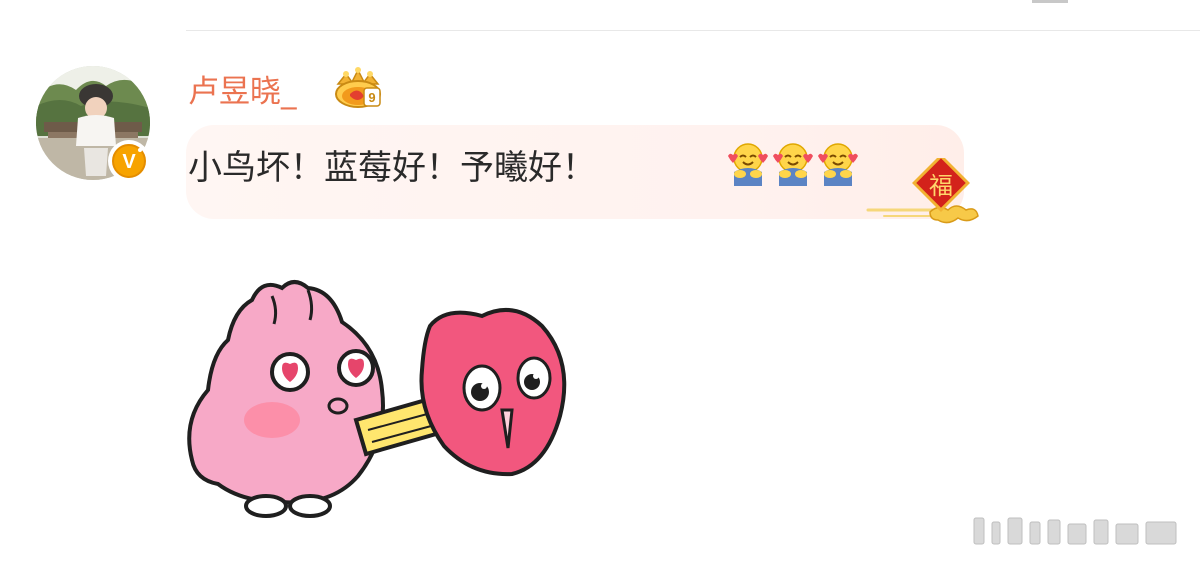  I want to click on emoji-row, so click(793, 165).